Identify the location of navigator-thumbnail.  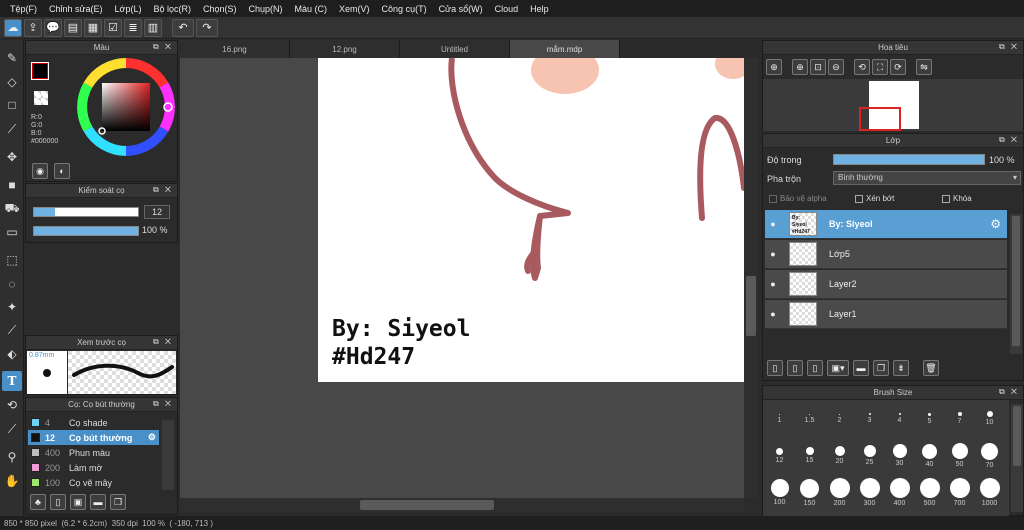
(889, 106).